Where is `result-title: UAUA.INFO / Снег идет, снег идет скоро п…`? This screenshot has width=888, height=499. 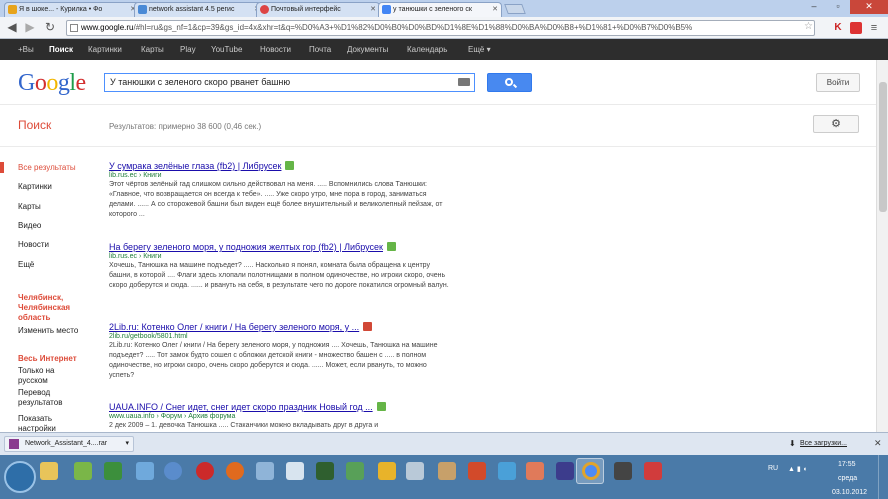
result-title: UAUA.INFO / Снег идет, снег идет скоро п… is located at coordinates (241, 407).